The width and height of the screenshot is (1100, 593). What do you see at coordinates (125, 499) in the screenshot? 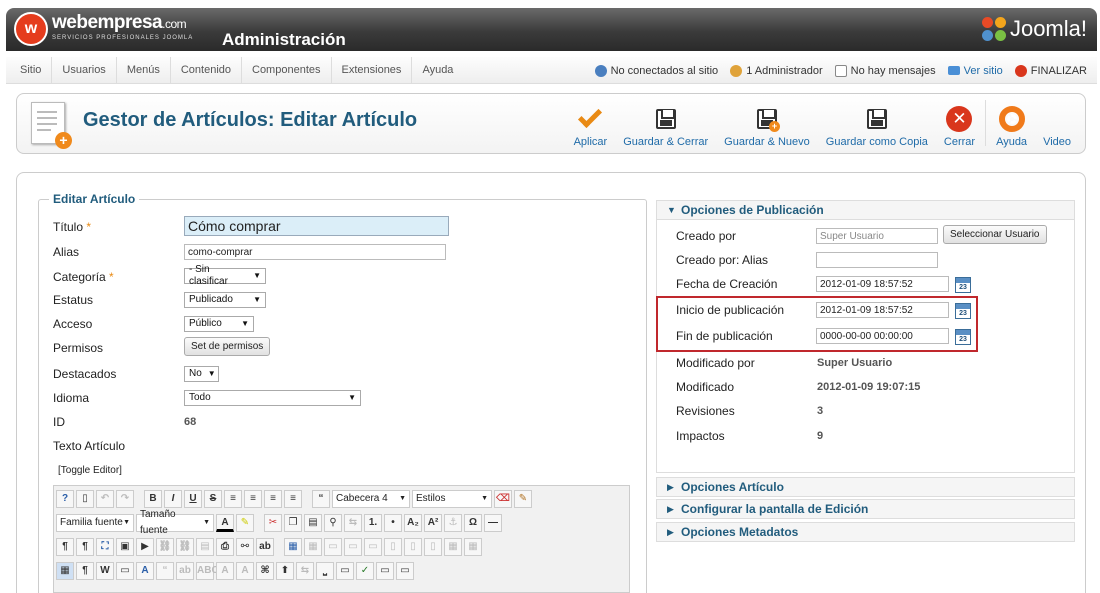
I see `redo-icon: ↷` at bounding box center [125, 499].